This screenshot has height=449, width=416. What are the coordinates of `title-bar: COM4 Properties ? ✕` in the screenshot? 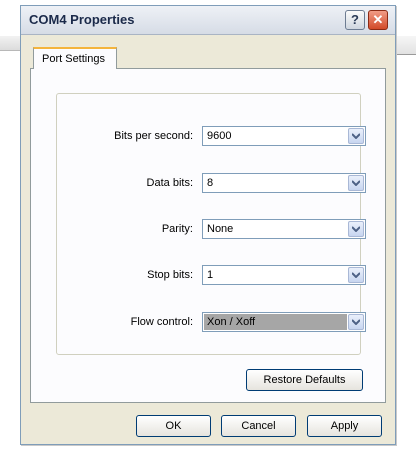 It's located at (208, 20).